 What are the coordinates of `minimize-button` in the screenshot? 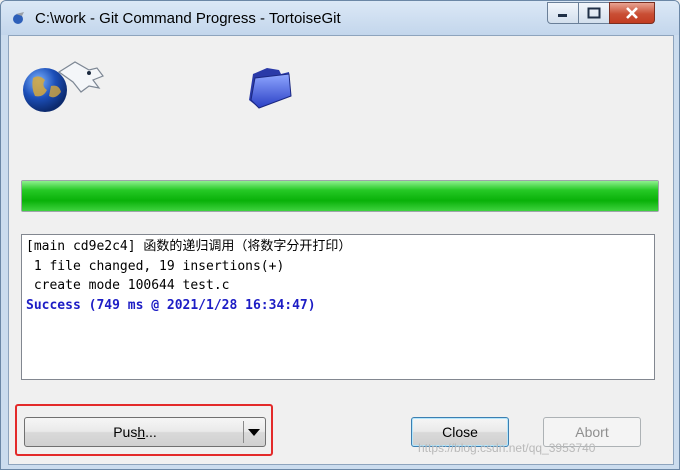 It's located at (563, 13).